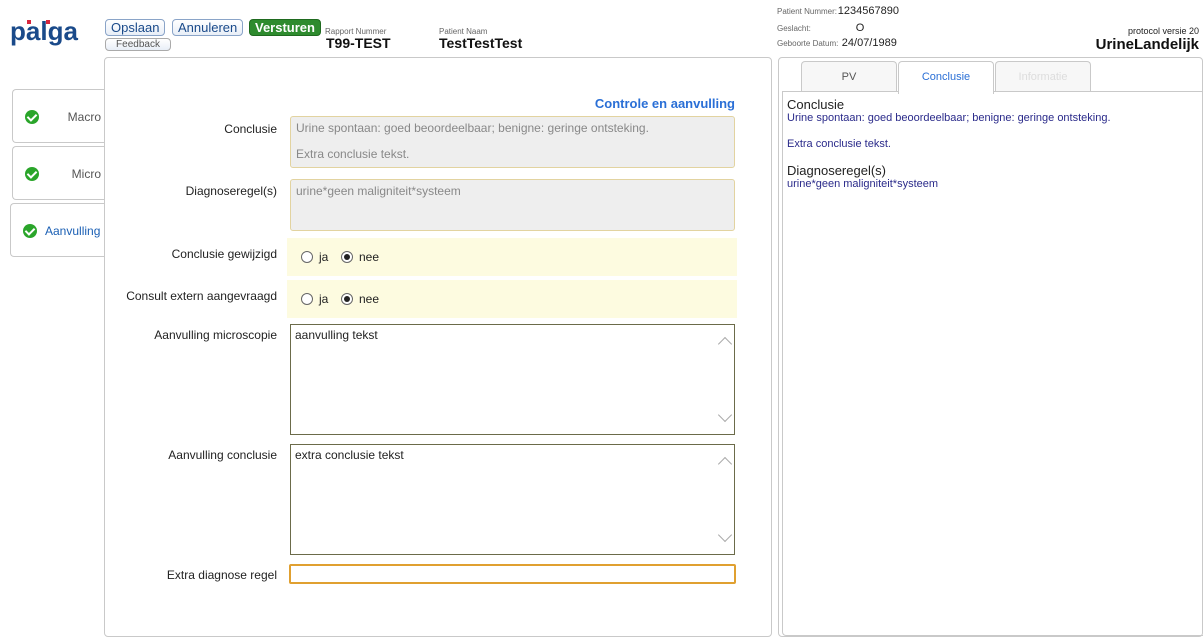  I want to click on tab-aanvulling-label: Aanvulling, so click(73, 231).